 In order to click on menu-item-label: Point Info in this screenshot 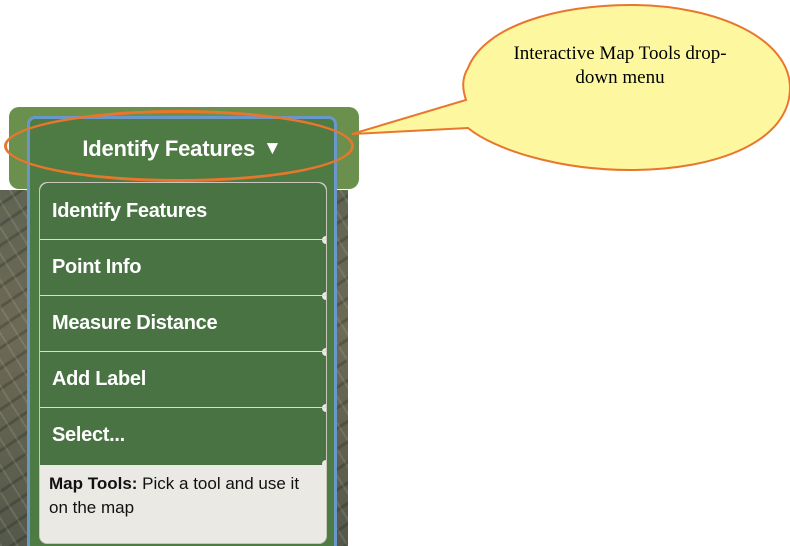, I will do `click(97, 267)`.